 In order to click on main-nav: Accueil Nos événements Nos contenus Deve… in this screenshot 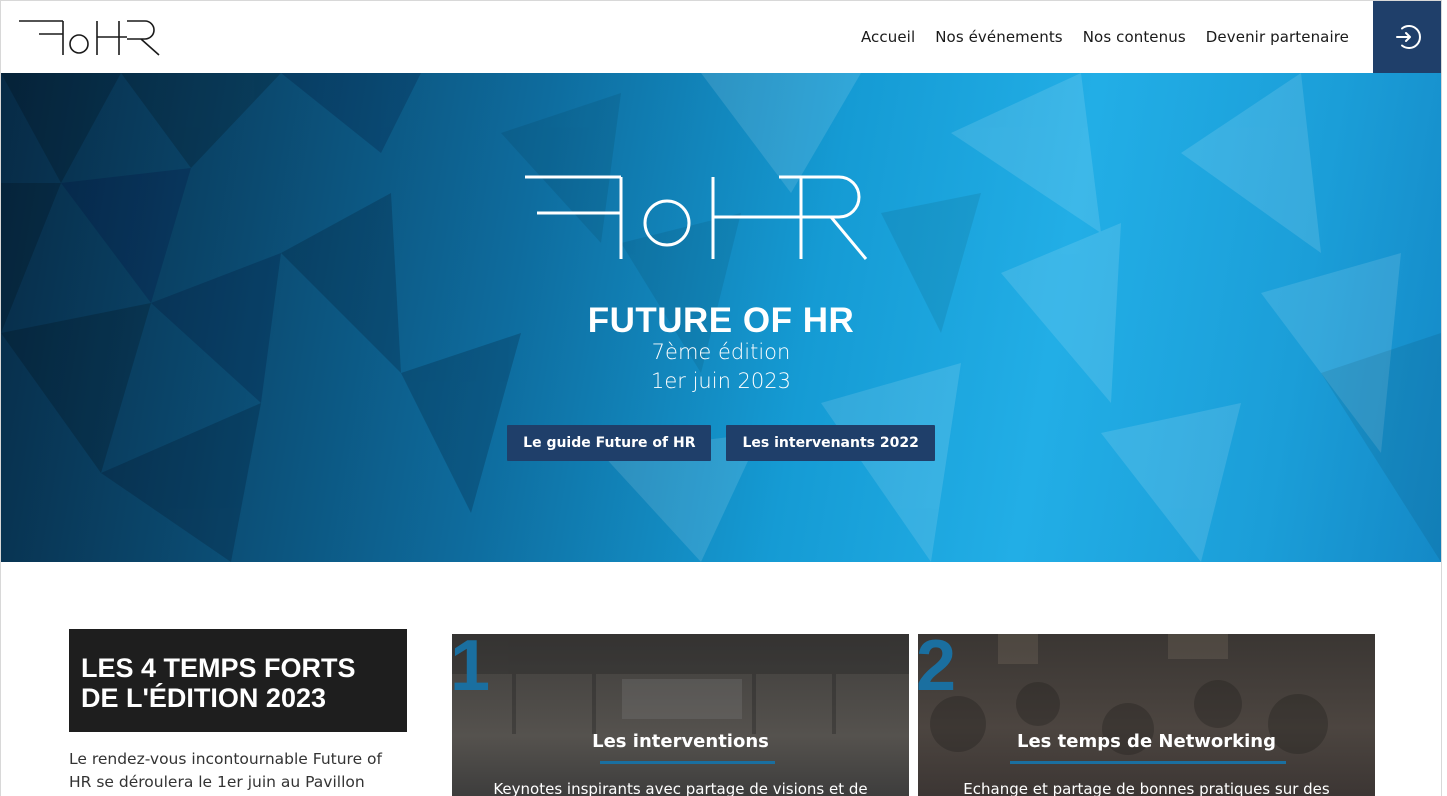, I will do `click(1105, 37)`.